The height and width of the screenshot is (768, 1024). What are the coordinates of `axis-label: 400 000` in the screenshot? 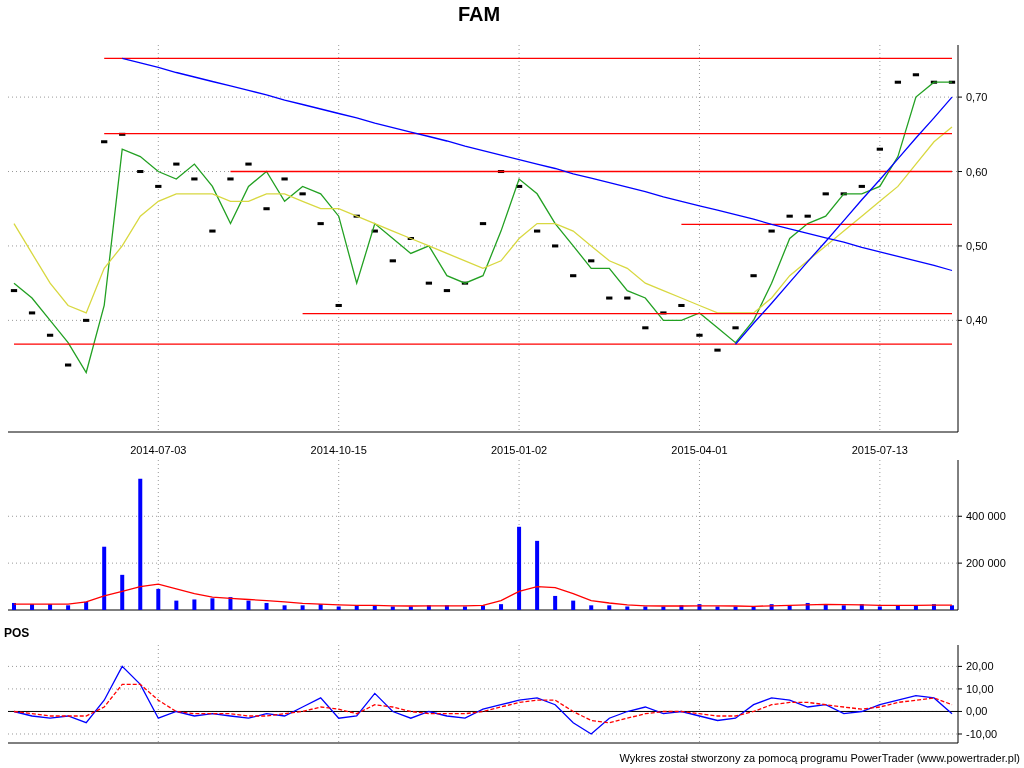 It's located at (986, 516).